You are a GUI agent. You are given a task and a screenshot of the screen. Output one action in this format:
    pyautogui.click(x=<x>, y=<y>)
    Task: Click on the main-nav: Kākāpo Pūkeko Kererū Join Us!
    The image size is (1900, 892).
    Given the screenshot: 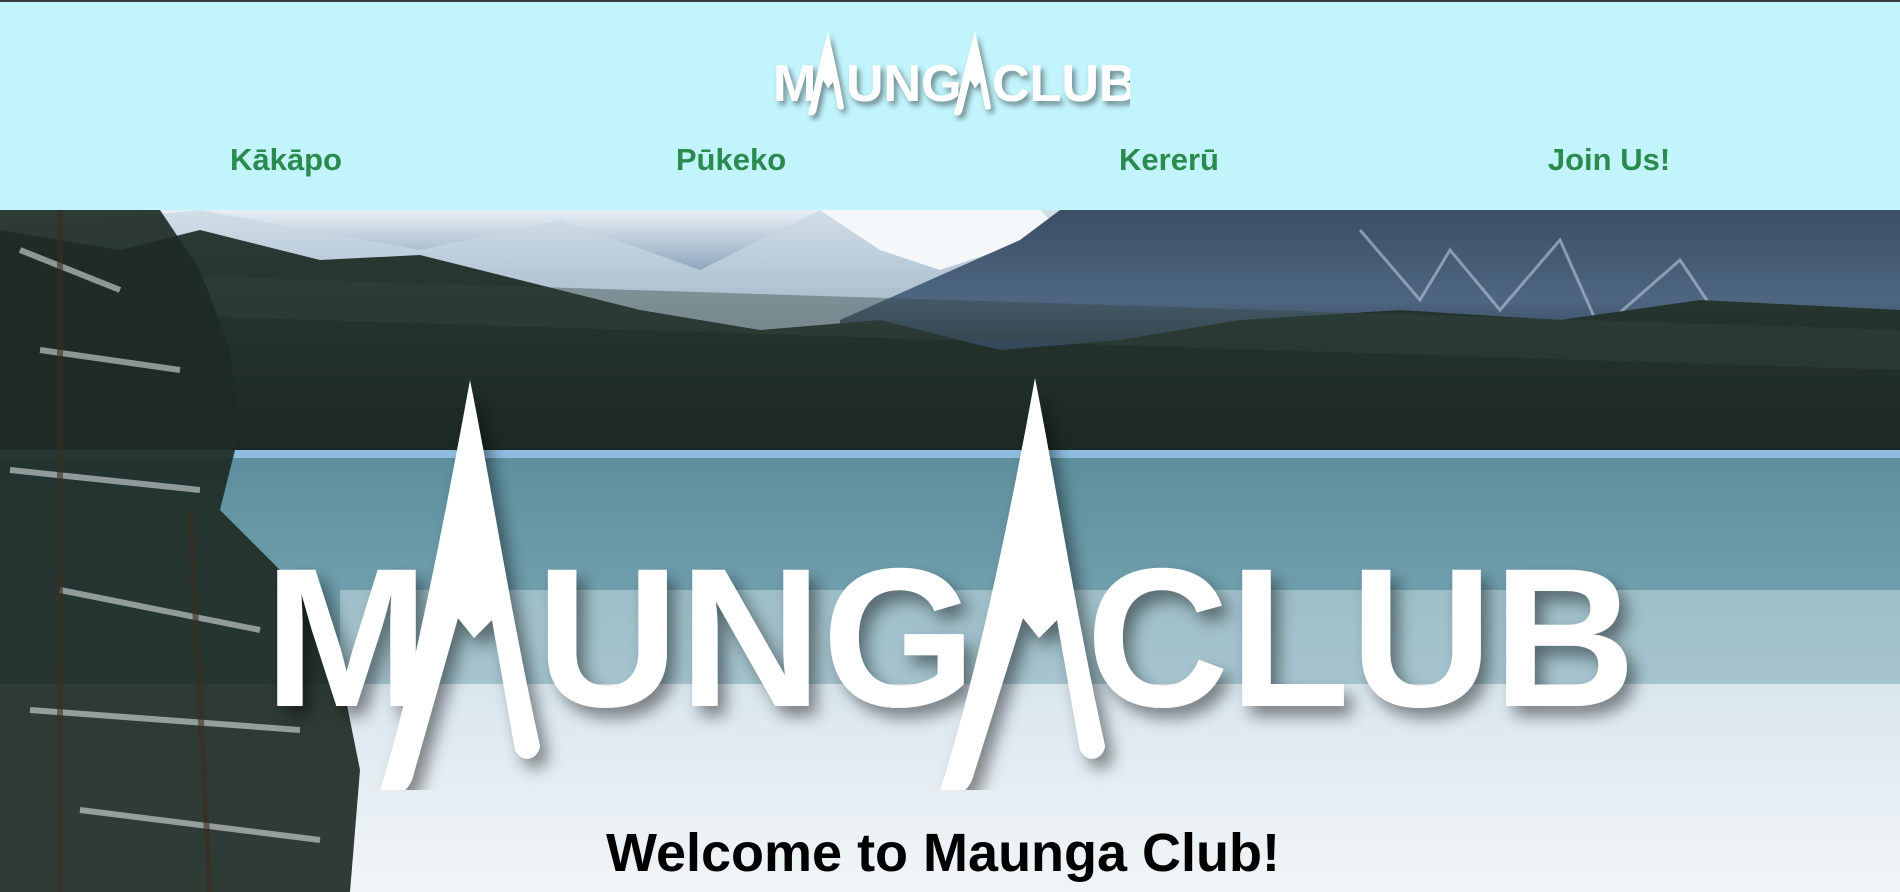 What is the action you would take?
    pyautogui.click(x=950, y=162)
    